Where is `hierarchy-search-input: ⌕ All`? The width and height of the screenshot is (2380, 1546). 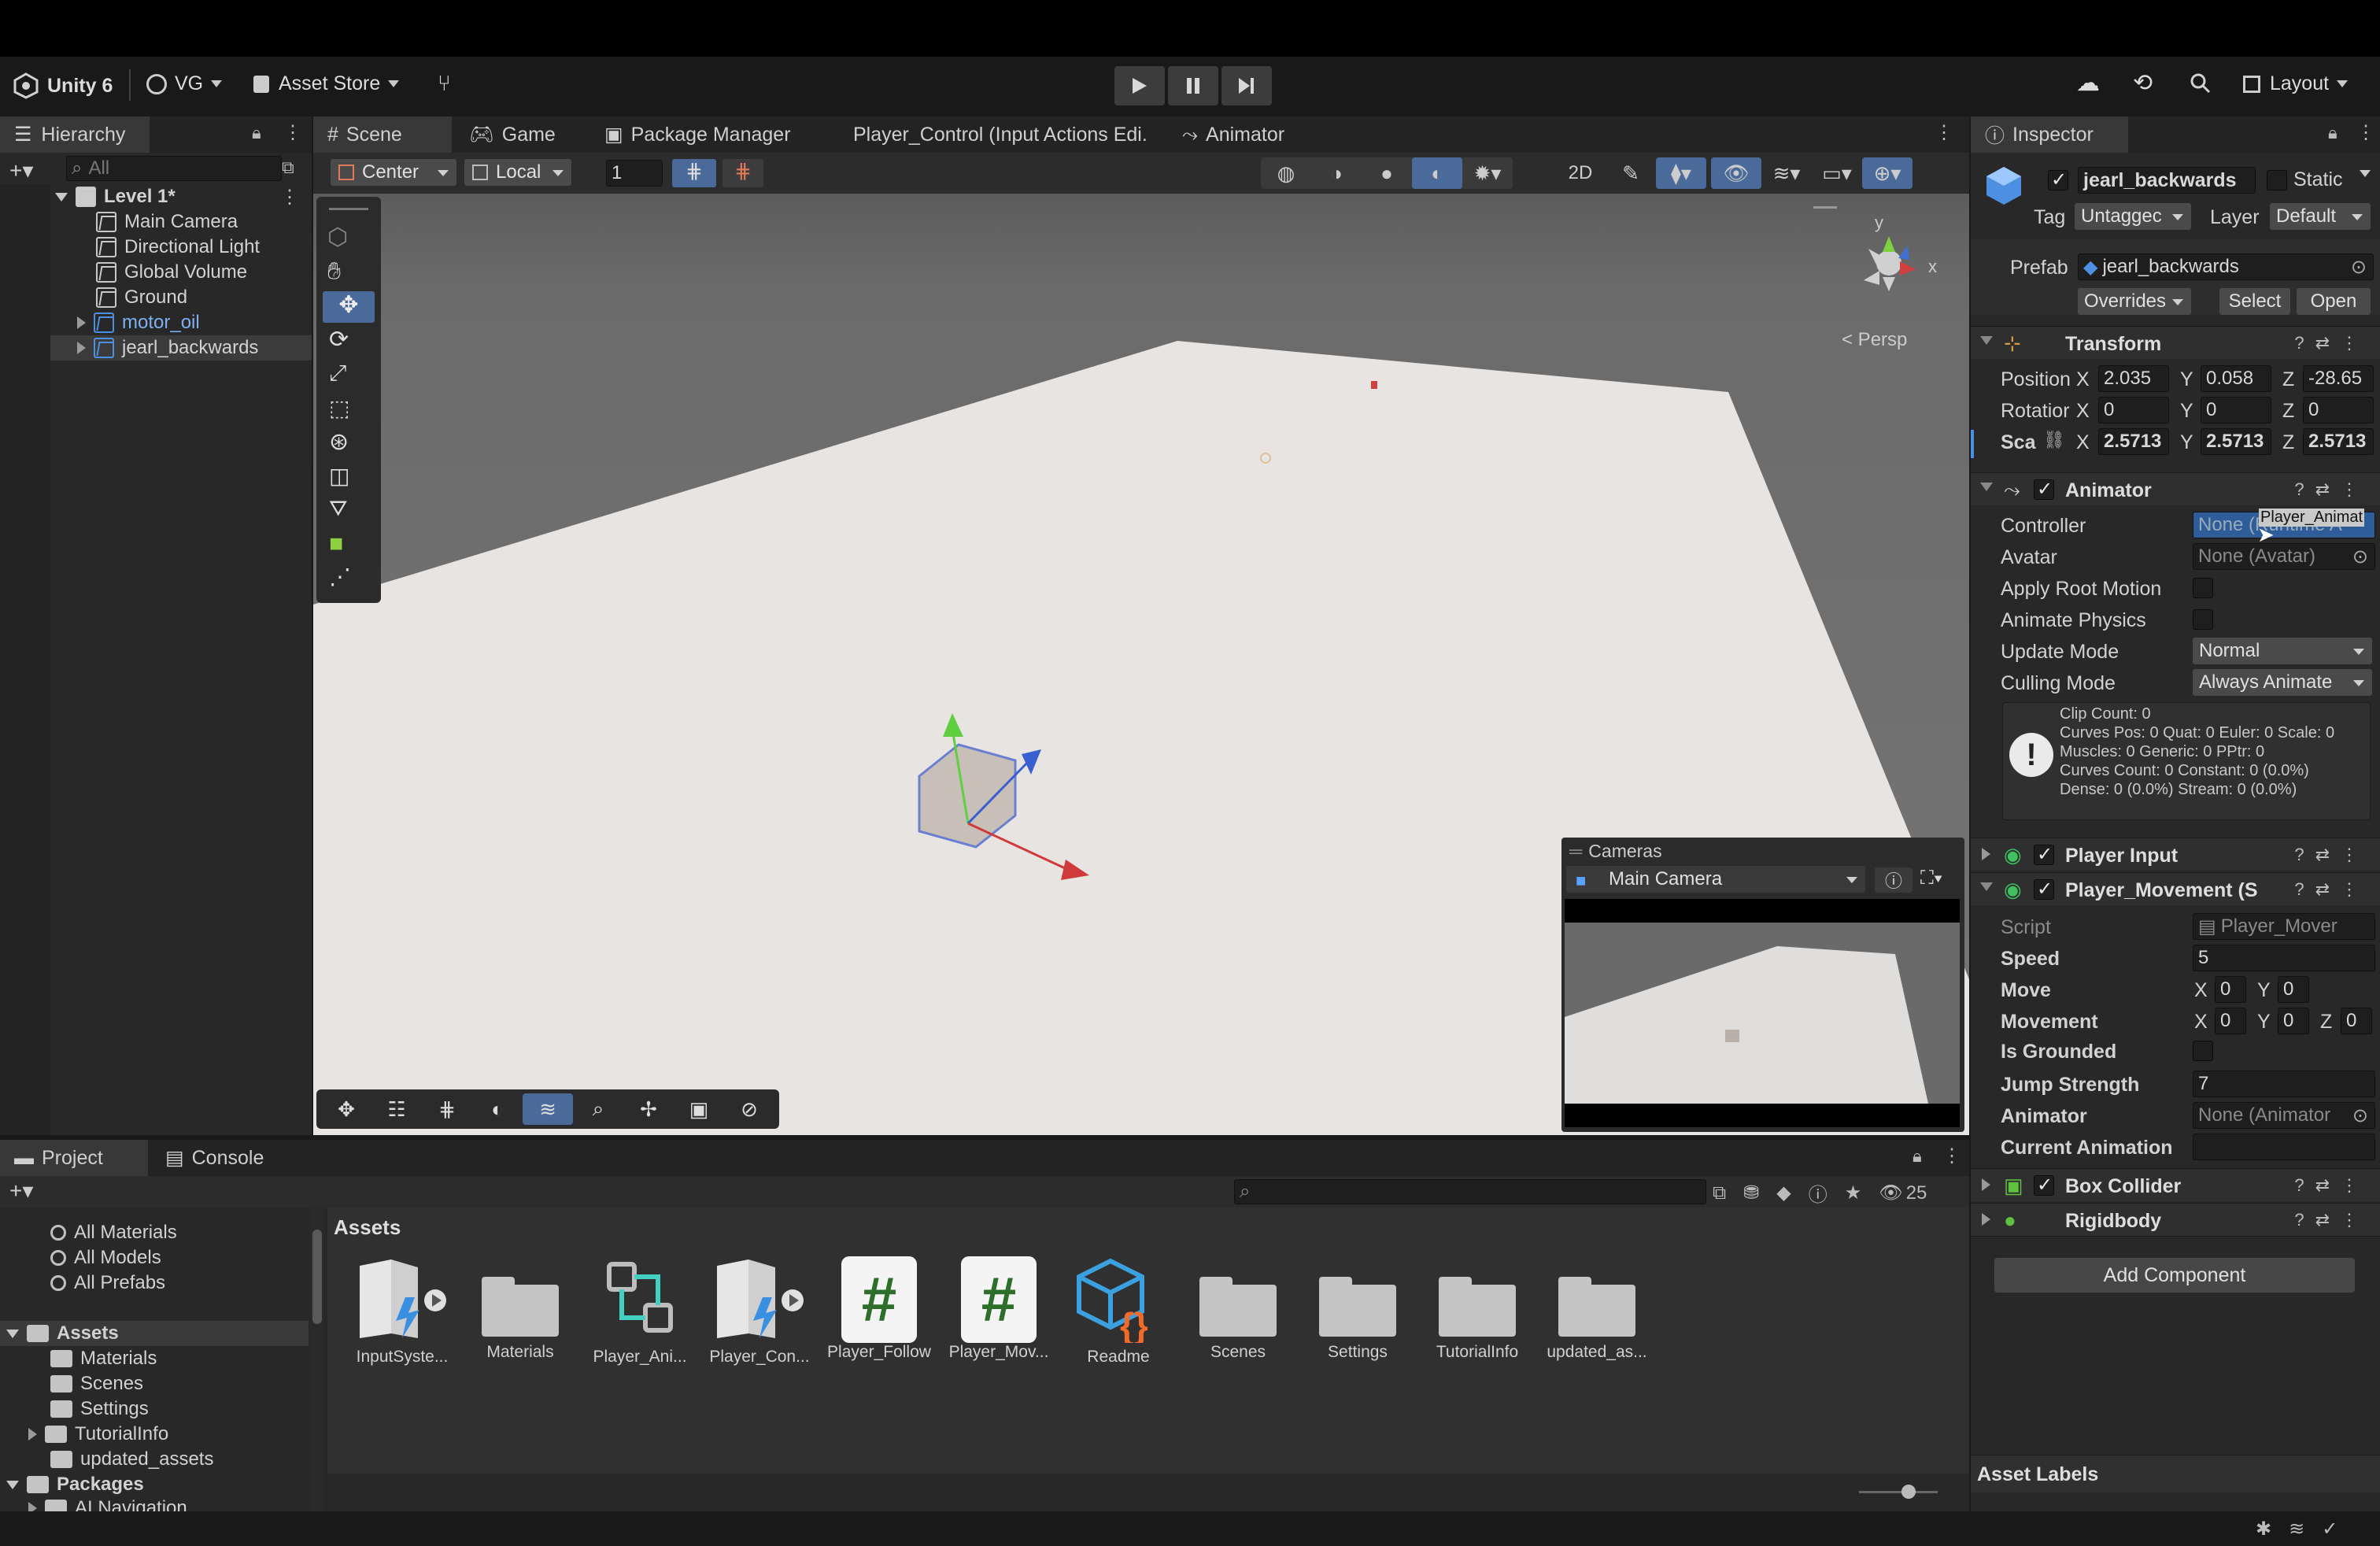 hierarchy-search-input: ⌕ All is located at coordinates (174, 168).